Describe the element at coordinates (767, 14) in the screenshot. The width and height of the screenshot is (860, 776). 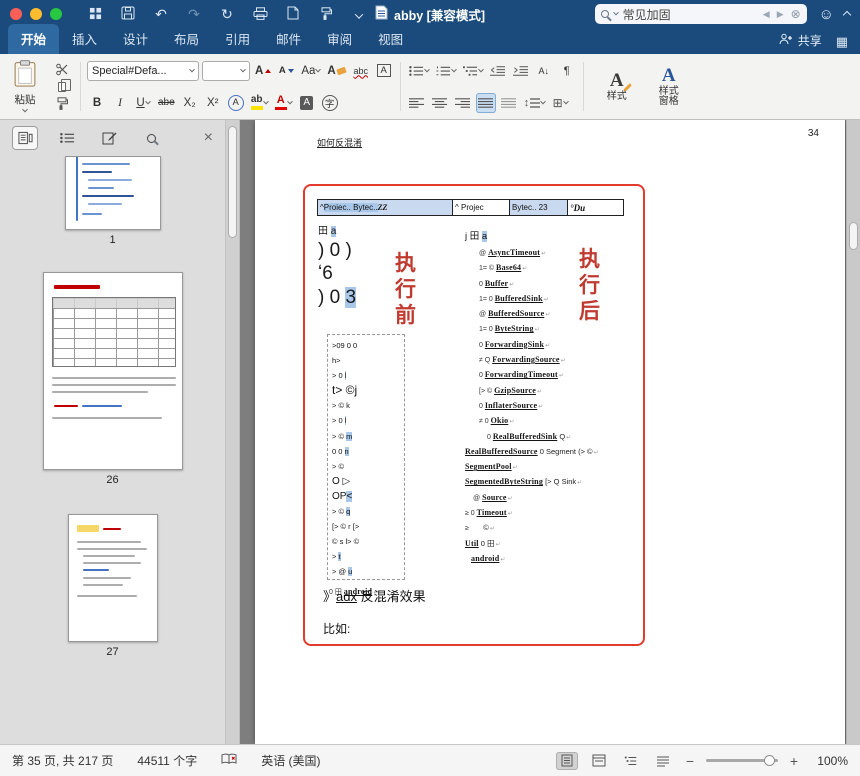
I see `search-previous-button: ◀` at that location.